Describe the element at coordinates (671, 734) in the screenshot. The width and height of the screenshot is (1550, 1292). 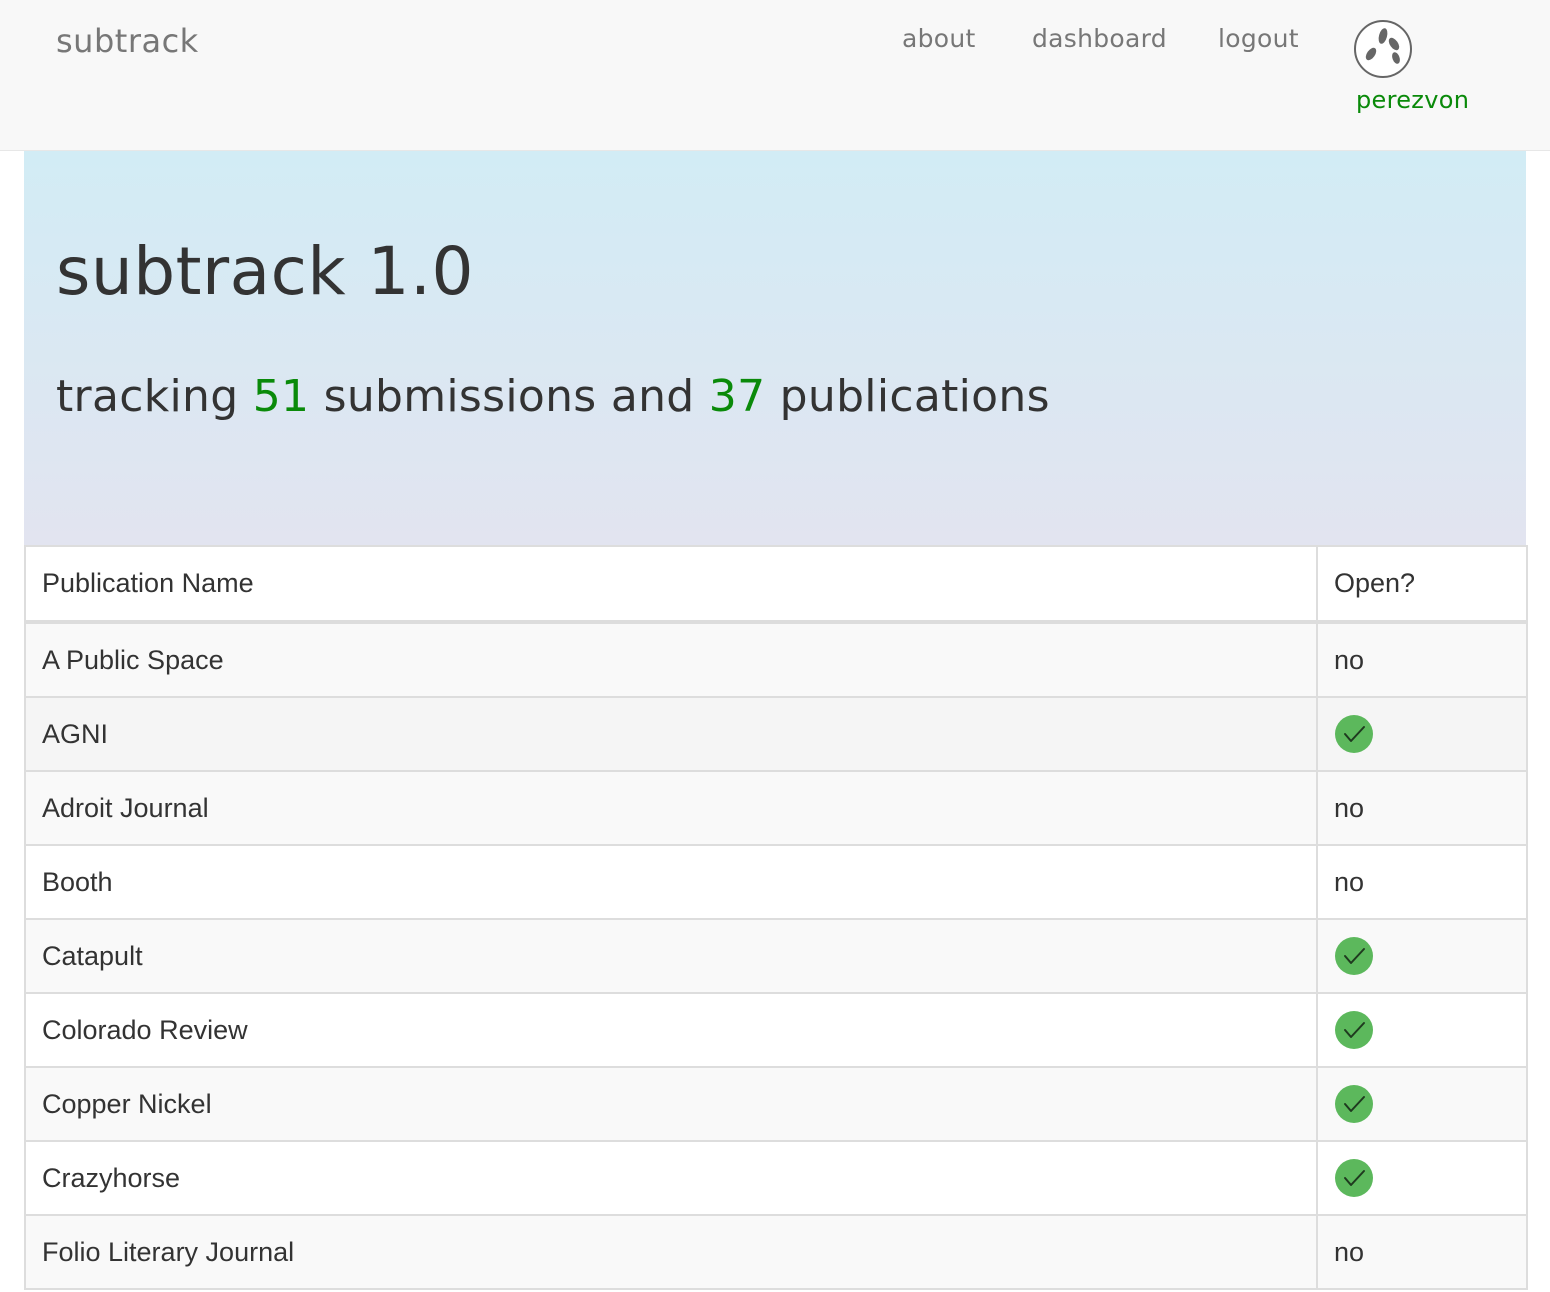
I see `publication-name-cell: AGNI` at that location.